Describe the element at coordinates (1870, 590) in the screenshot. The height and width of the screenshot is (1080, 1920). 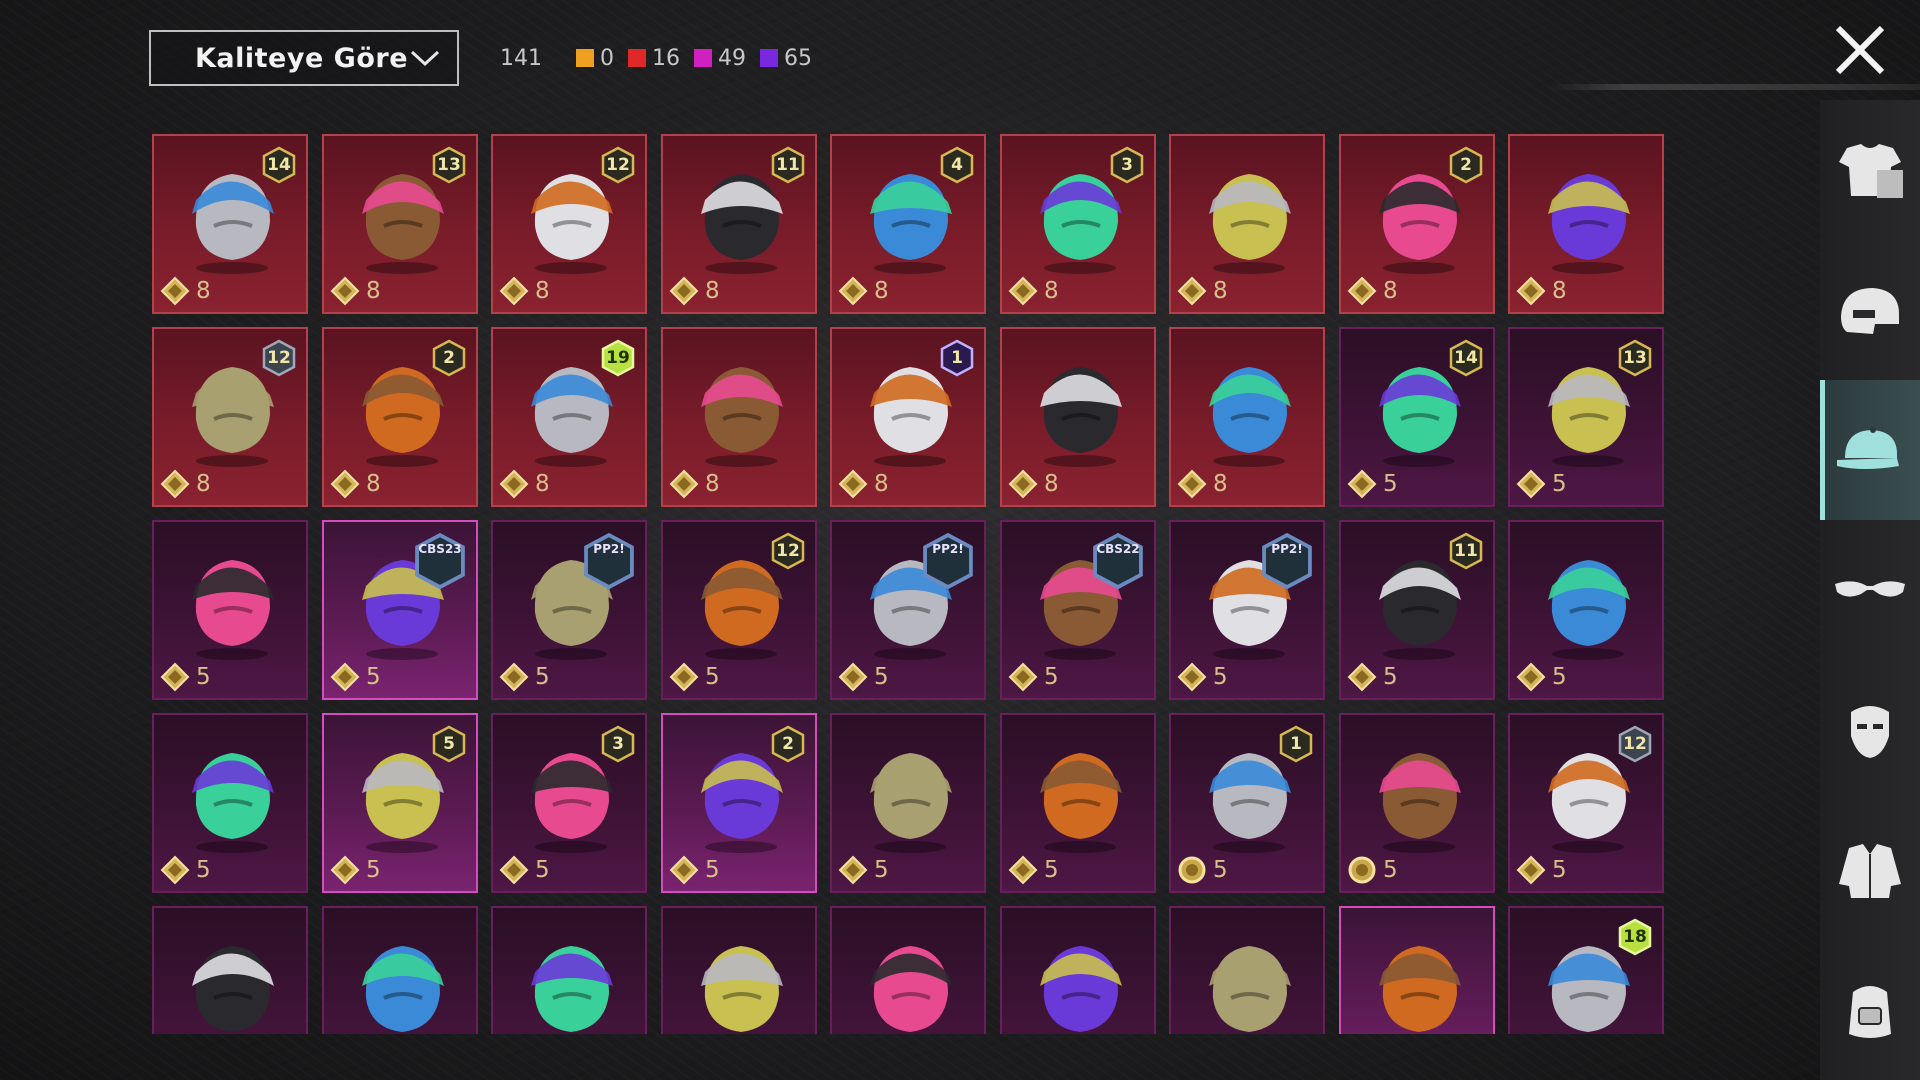
I see `glasses-category` at that location.